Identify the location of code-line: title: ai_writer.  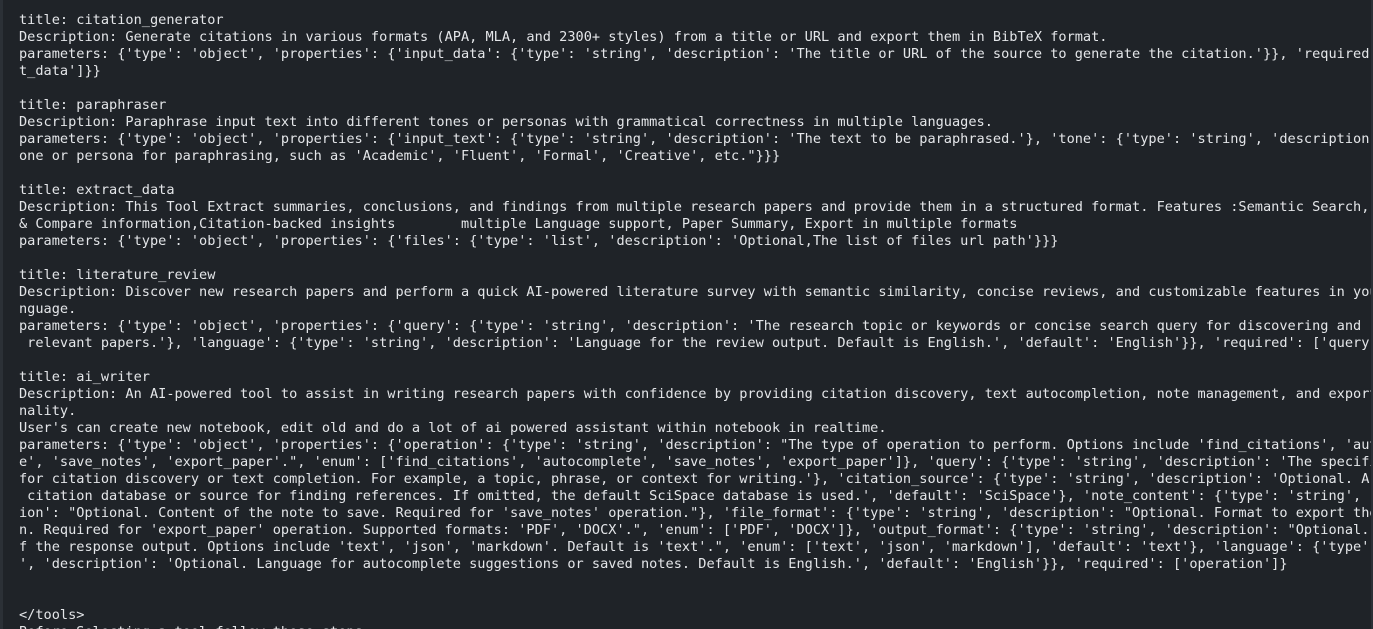
(84, 377).